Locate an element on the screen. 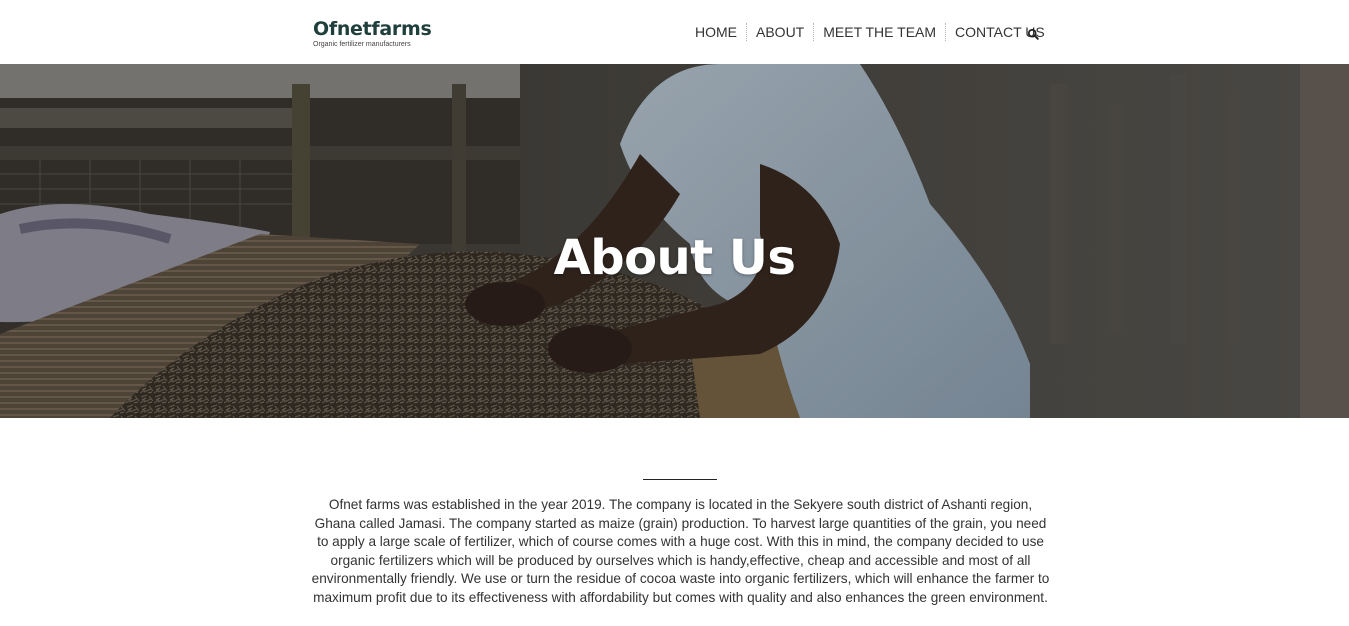  nav-item-meet-the-team: MEET THE TEAM is located at coordinates (879, 32).